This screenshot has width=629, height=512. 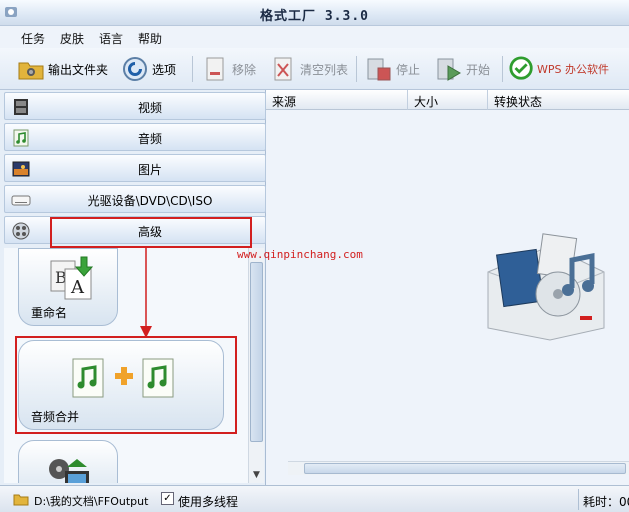 What do you see at coordinates (465, 468) in the screenshot?
I see `hscrollbar-thumb` at bounding box center [465, 468].